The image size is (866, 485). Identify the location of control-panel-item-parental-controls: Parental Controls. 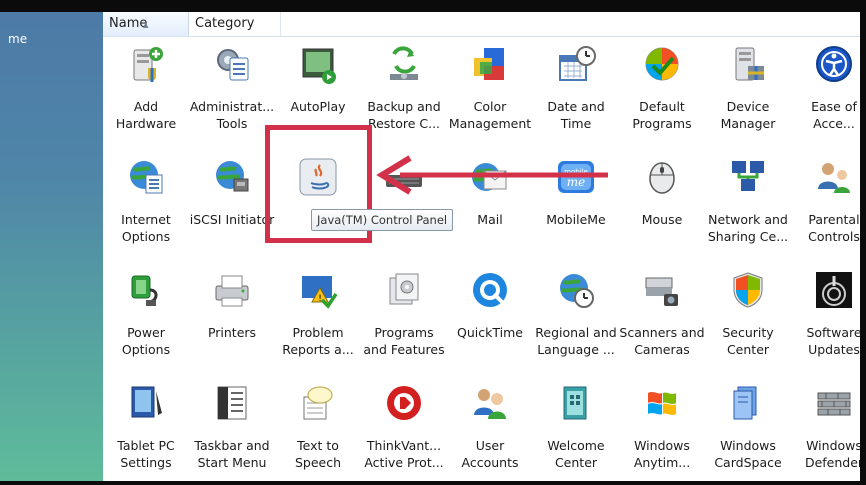
(828, 206).